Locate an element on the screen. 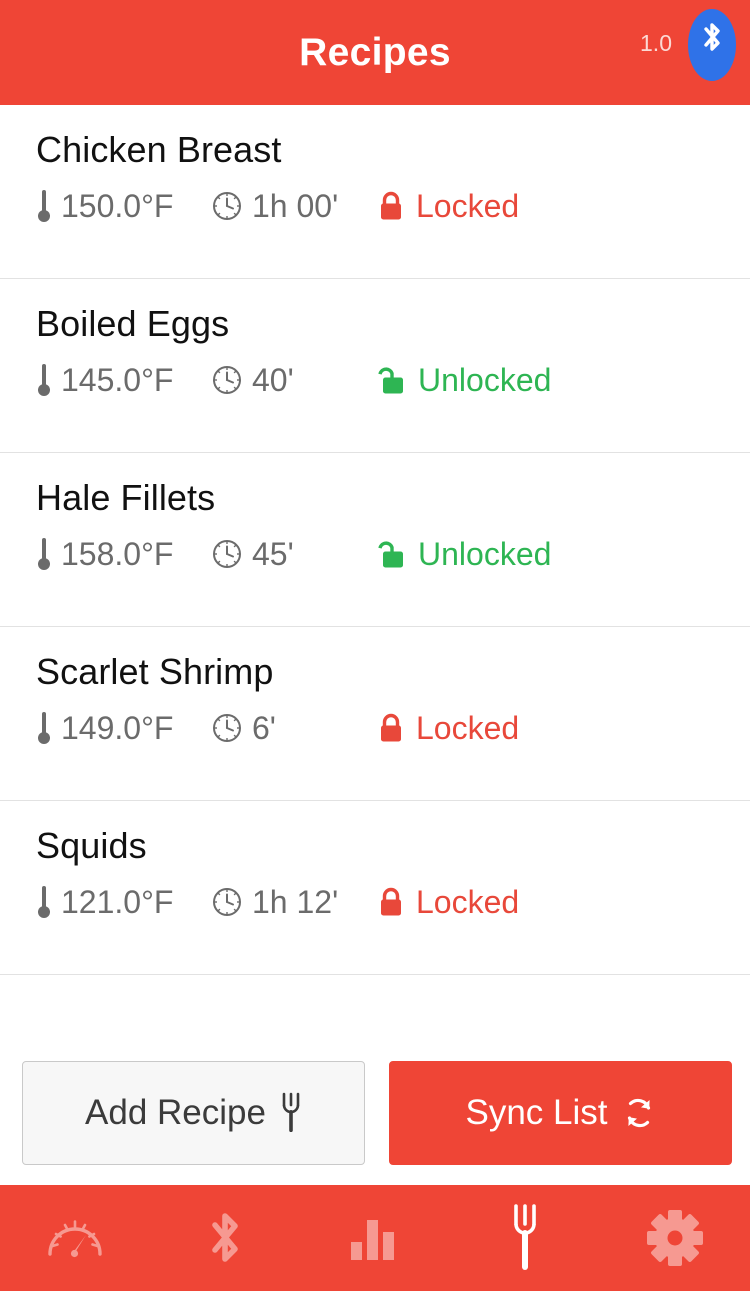 This screenshot has height=1291, width=750. recipe-list-item: Scarlet Shrimp 149.0°F 6' Locked is located at coordinates (375, 714).